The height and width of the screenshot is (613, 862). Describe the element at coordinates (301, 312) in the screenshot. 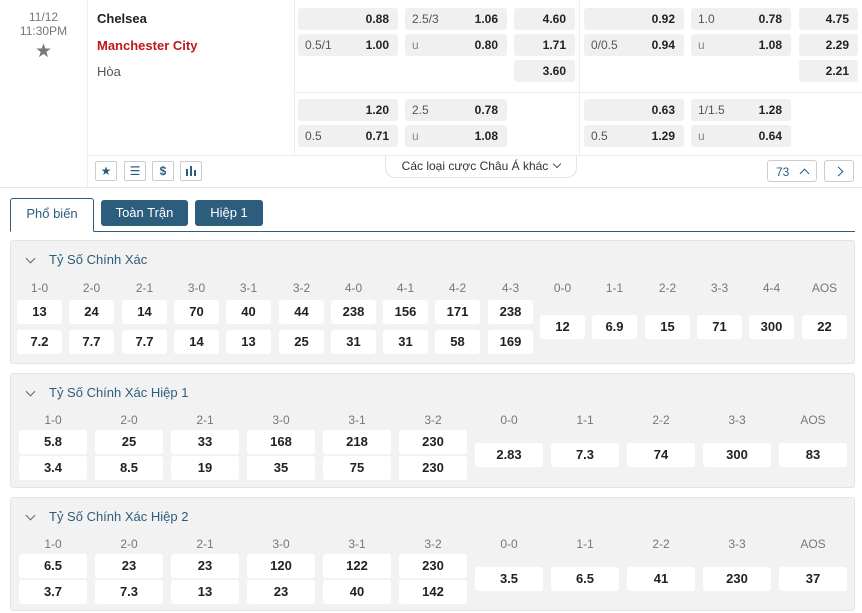

I see `score-odds-home: 44` at that location.